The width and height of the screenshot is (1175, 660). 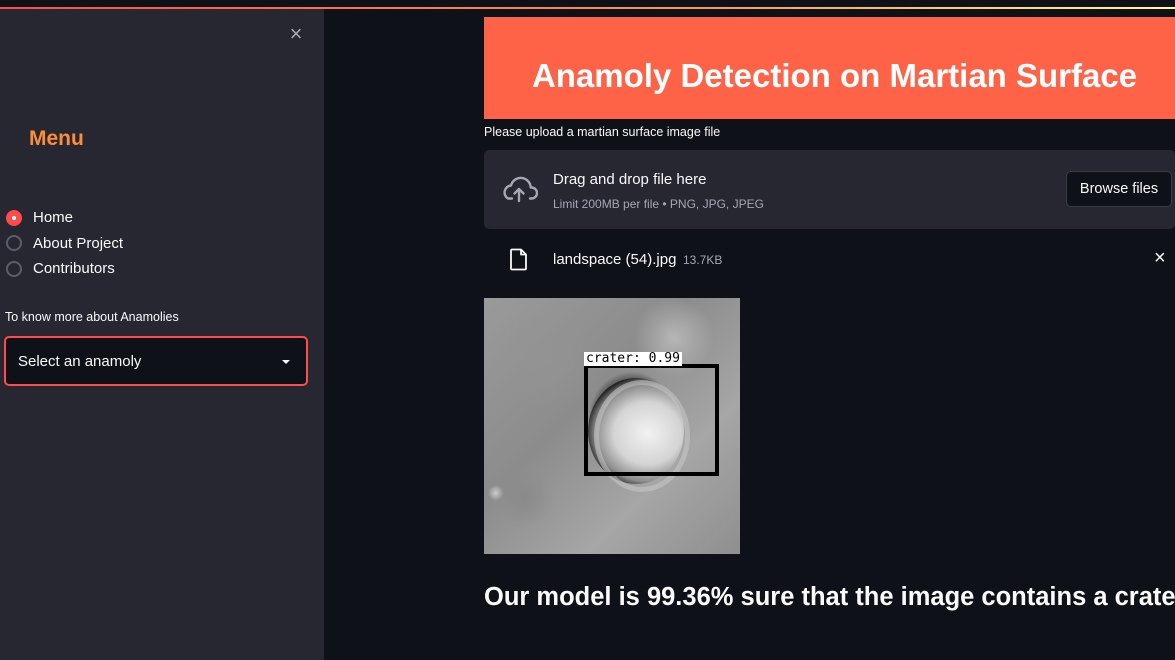 I want to click on dropzone-limit-text: Limit 200MB per file • PNG, JPG, JPEG, so click(x=658, y=204).